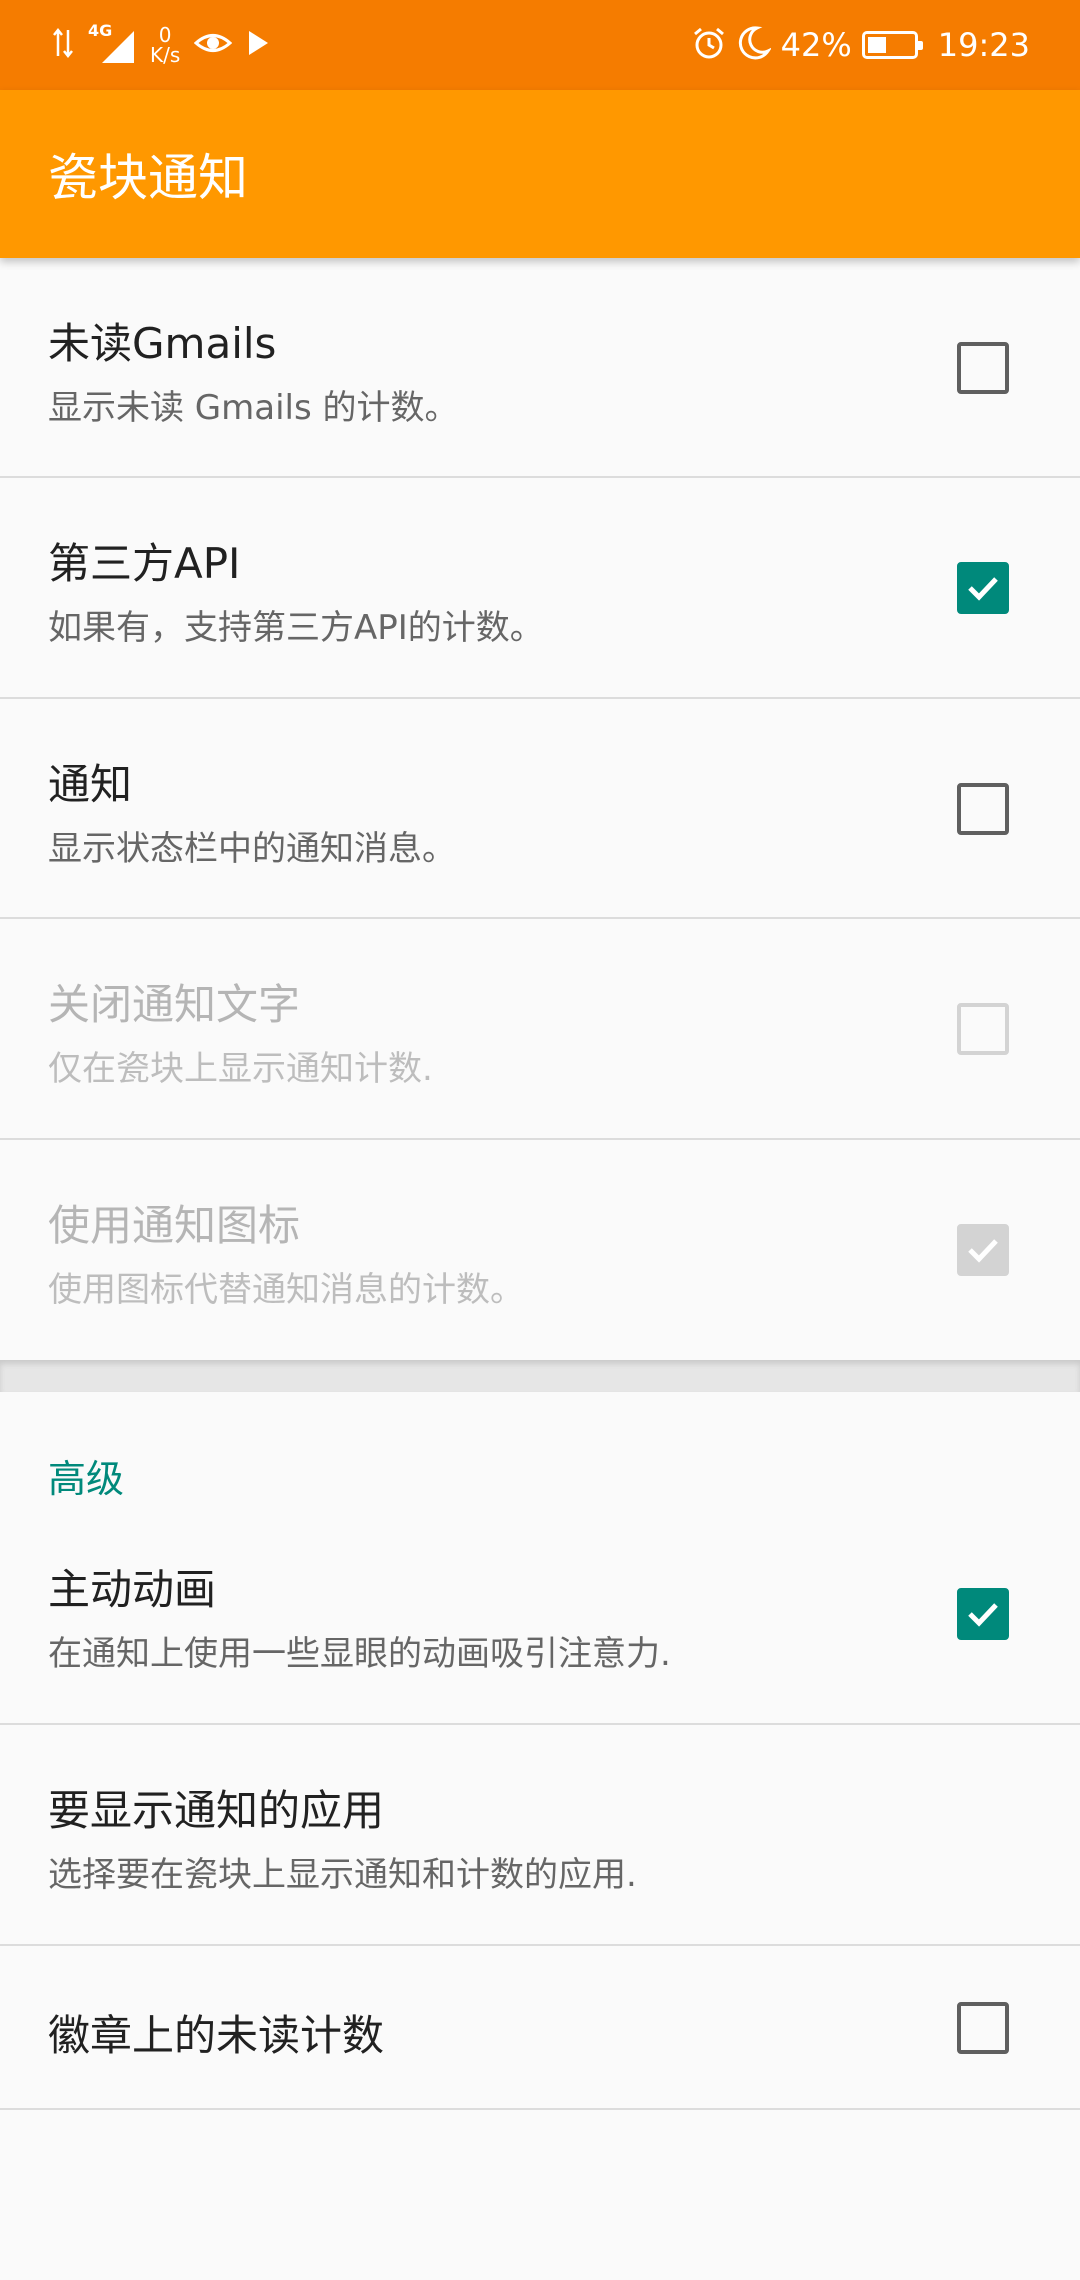  I want to click on setting-title: 要显示通知的应用, so click(216, 1810).